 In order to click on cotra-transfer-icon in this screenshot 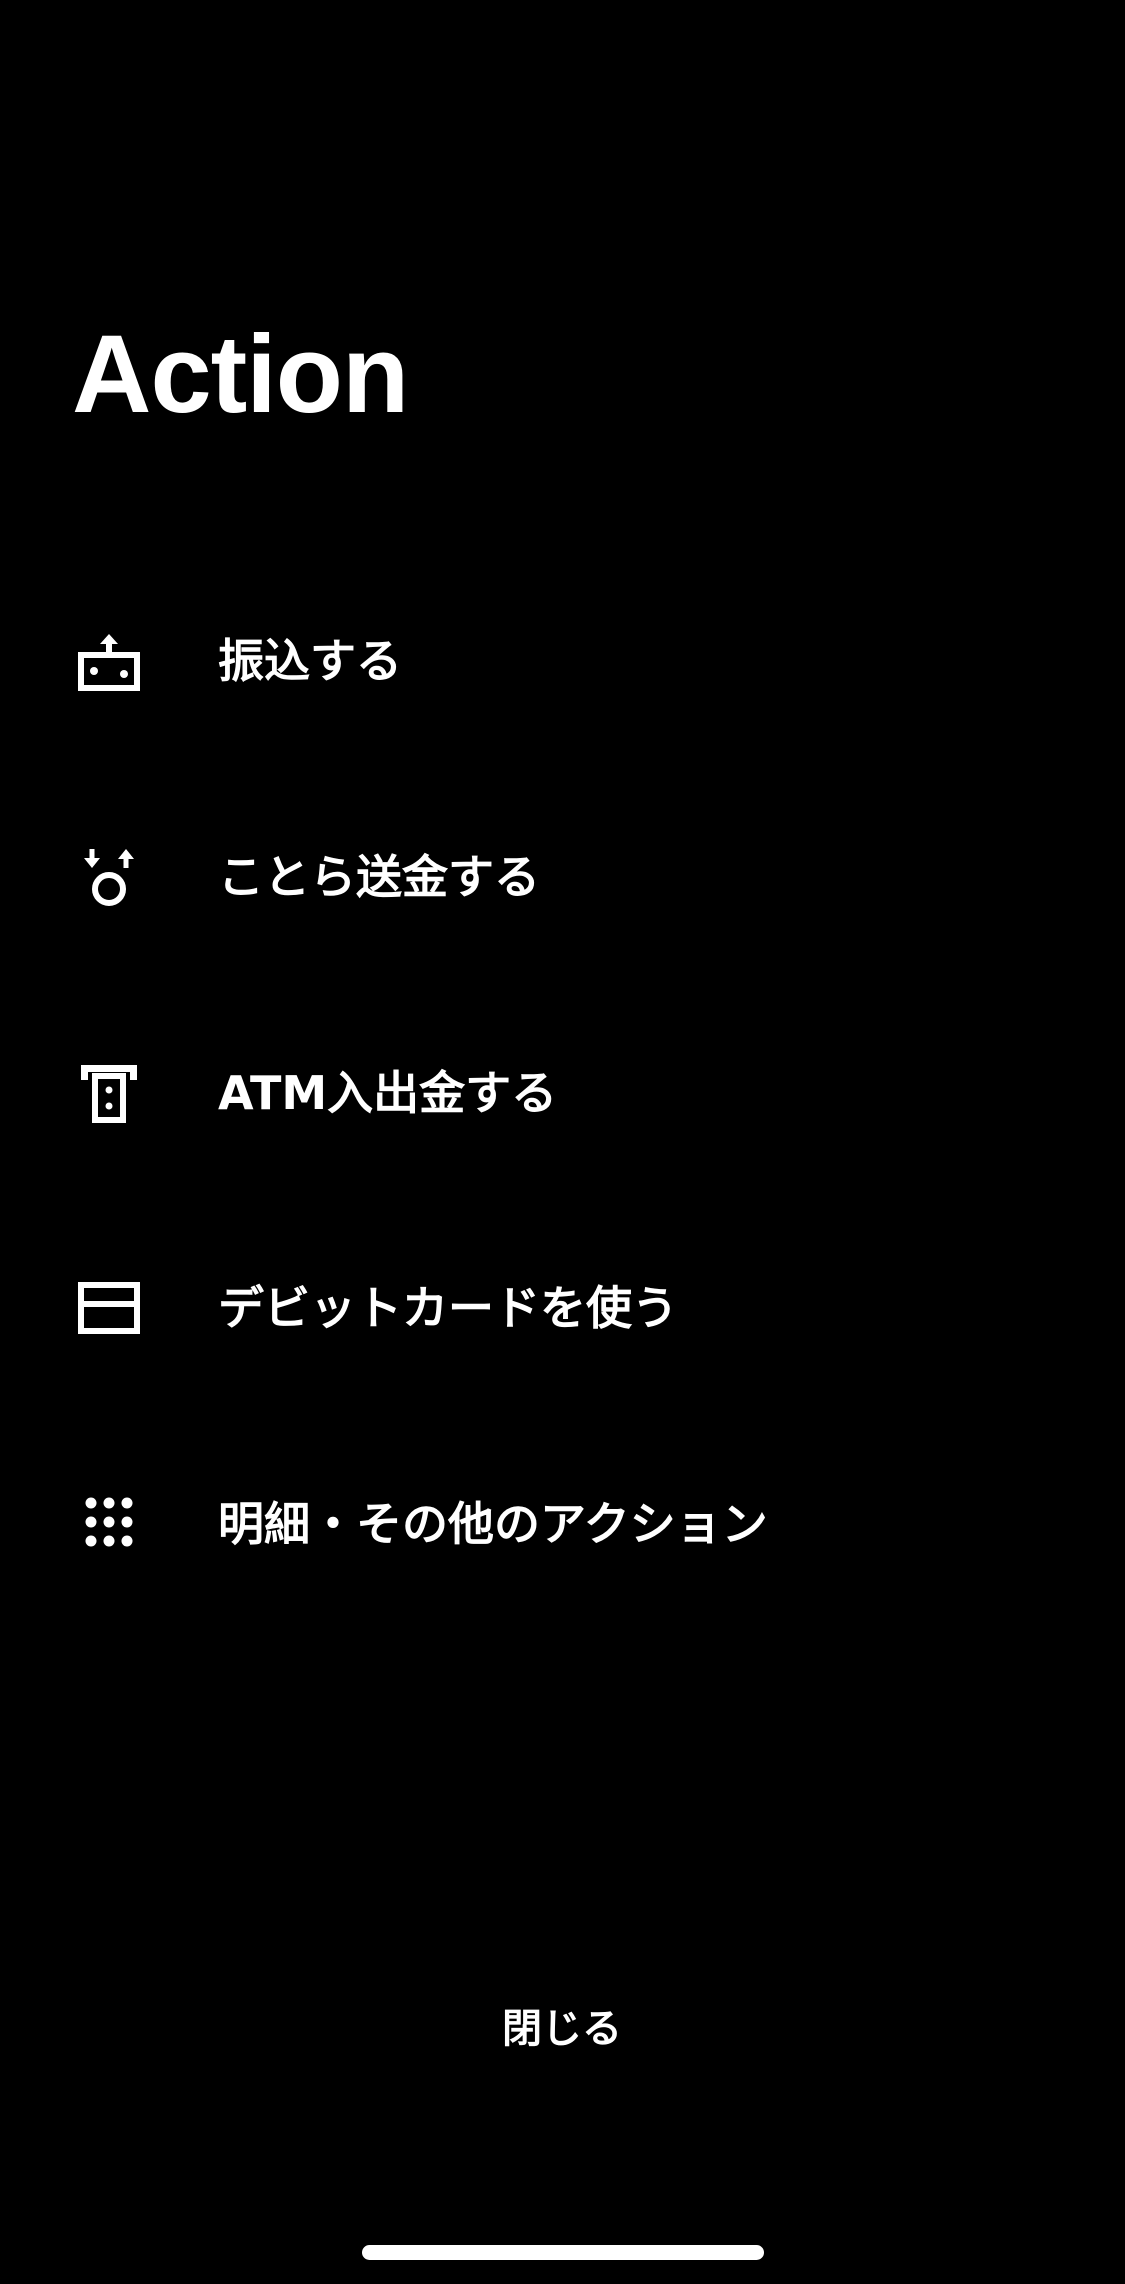, I will do `click(109, 877)`.